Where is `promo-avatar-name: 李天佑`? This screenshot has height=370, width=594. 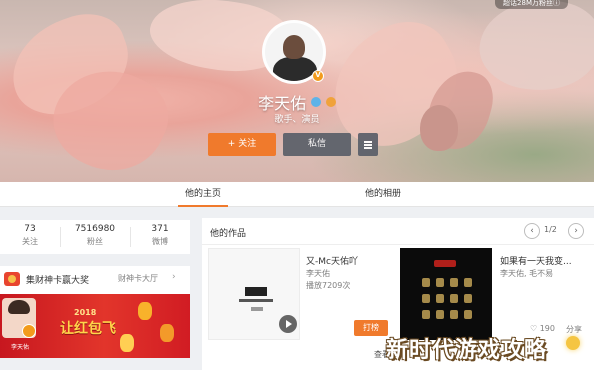
promo-avatar-name: 李天佑 is located at coordinates (19, 347).